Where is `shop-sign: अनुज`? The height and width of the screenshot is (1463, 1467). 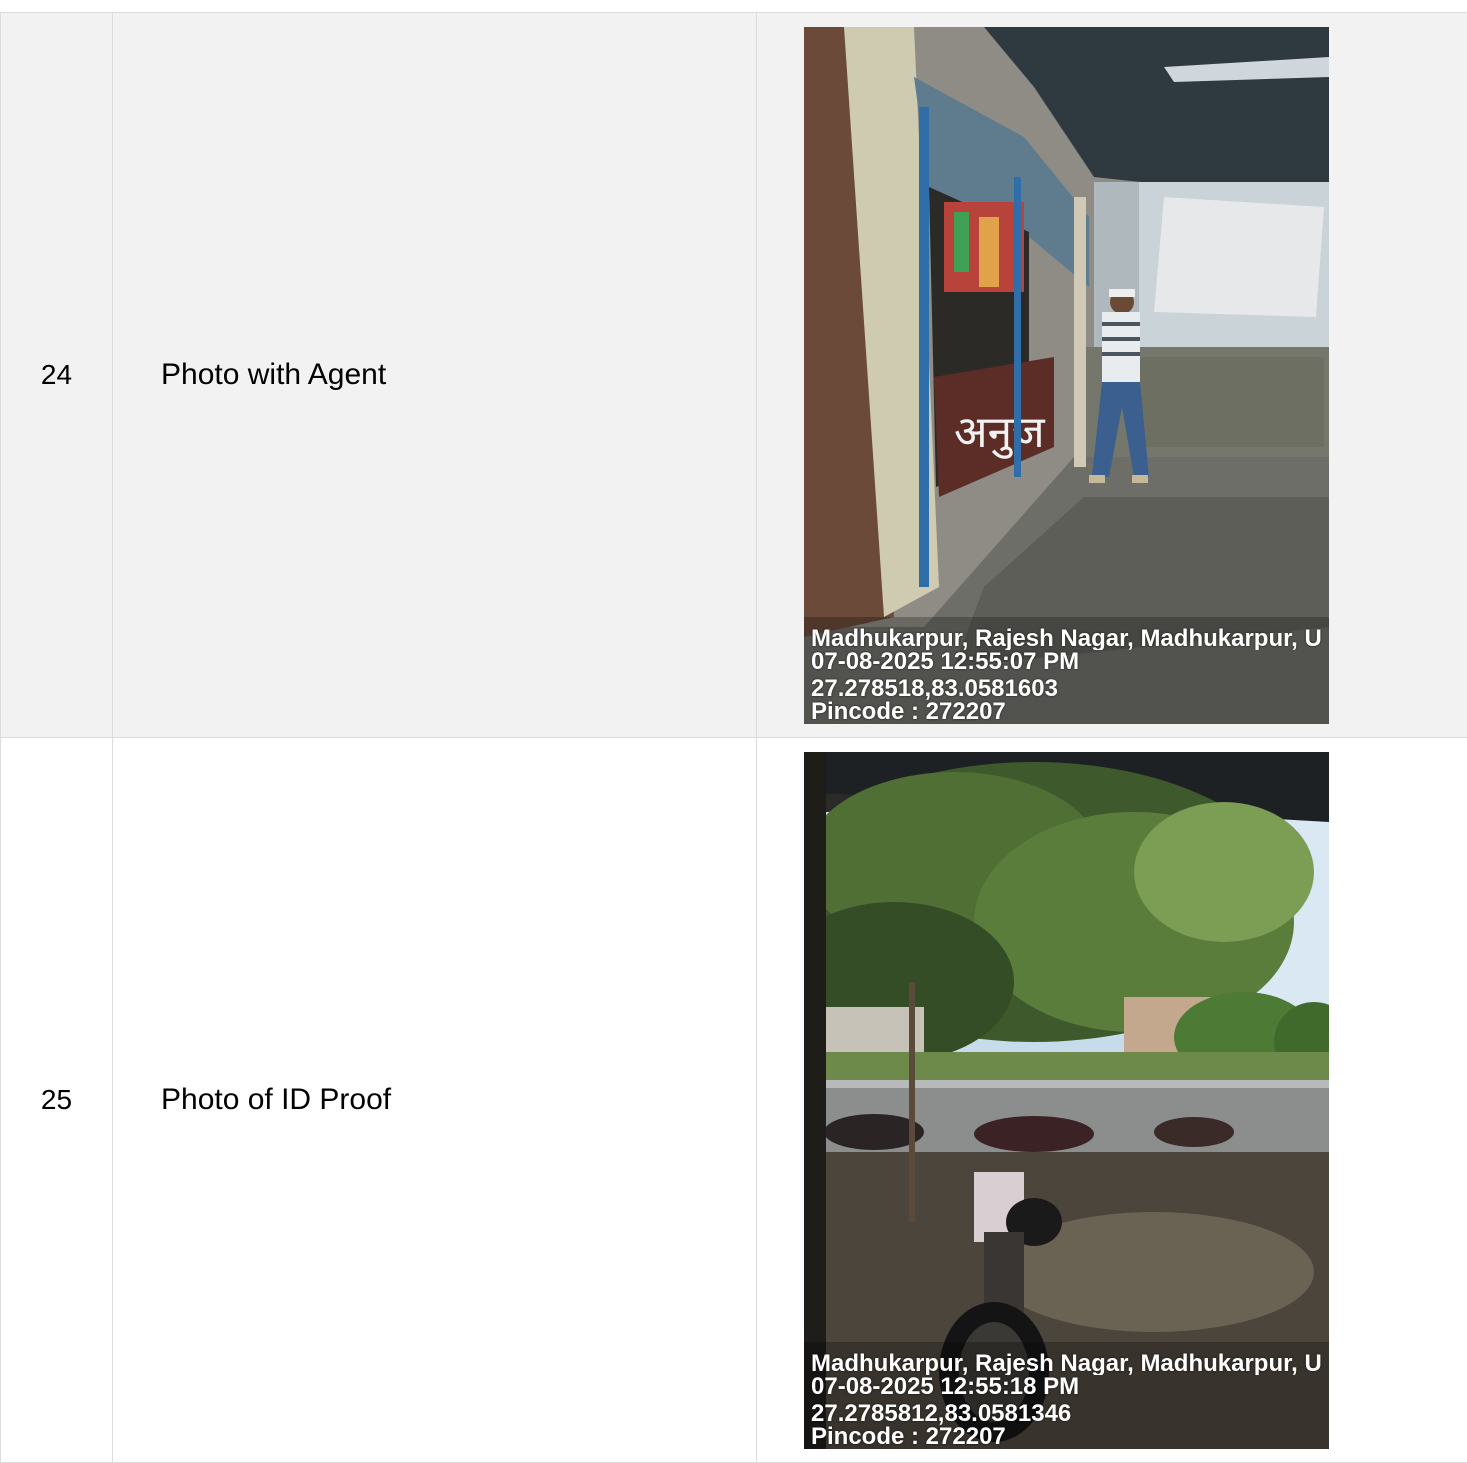
shop-sign: अनुज is located at coordinates (1000, 433).